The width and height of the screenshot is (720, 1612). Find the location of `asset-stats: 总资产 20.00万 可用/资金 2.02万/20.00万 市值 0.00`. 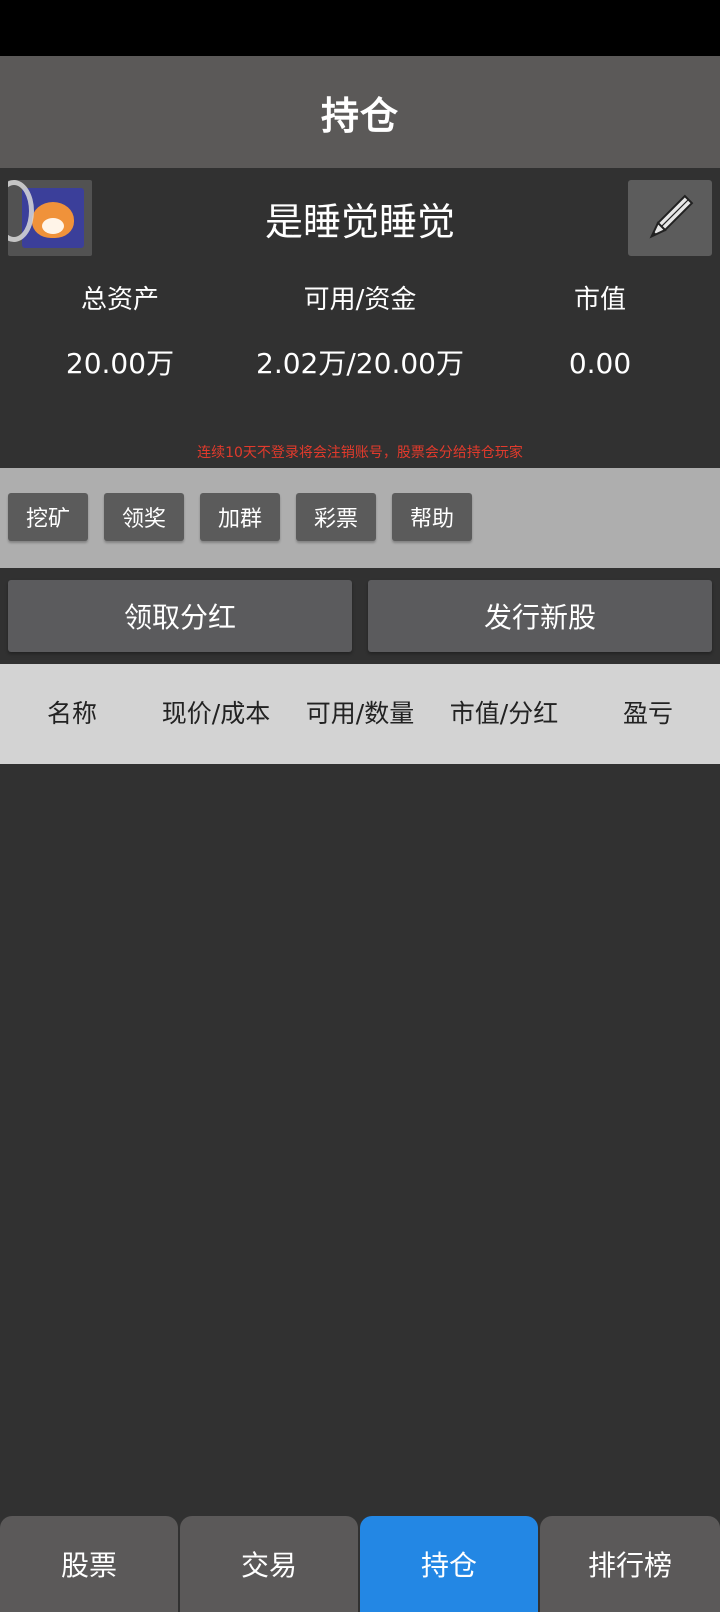

asset-stats: 总资产 20.00万 可用/资金 2.02万/20.00万 市值 0.00 is located at coordinates (360, 340).